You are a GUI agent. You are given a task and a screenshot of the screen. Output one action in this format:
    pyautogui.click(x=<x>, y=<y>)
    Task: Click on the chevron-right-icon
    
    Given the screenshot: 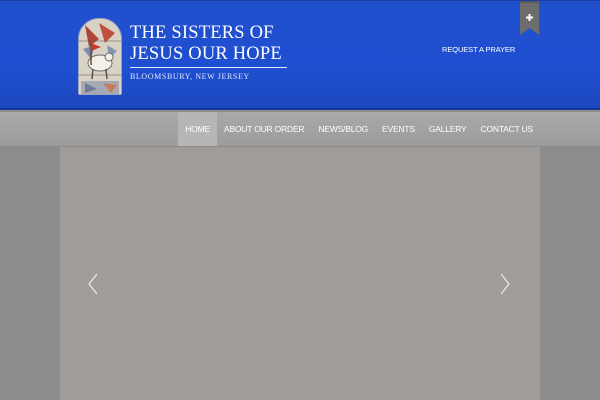 What is the action you would take?
    pyautogui.click(x=505, y=284)
    